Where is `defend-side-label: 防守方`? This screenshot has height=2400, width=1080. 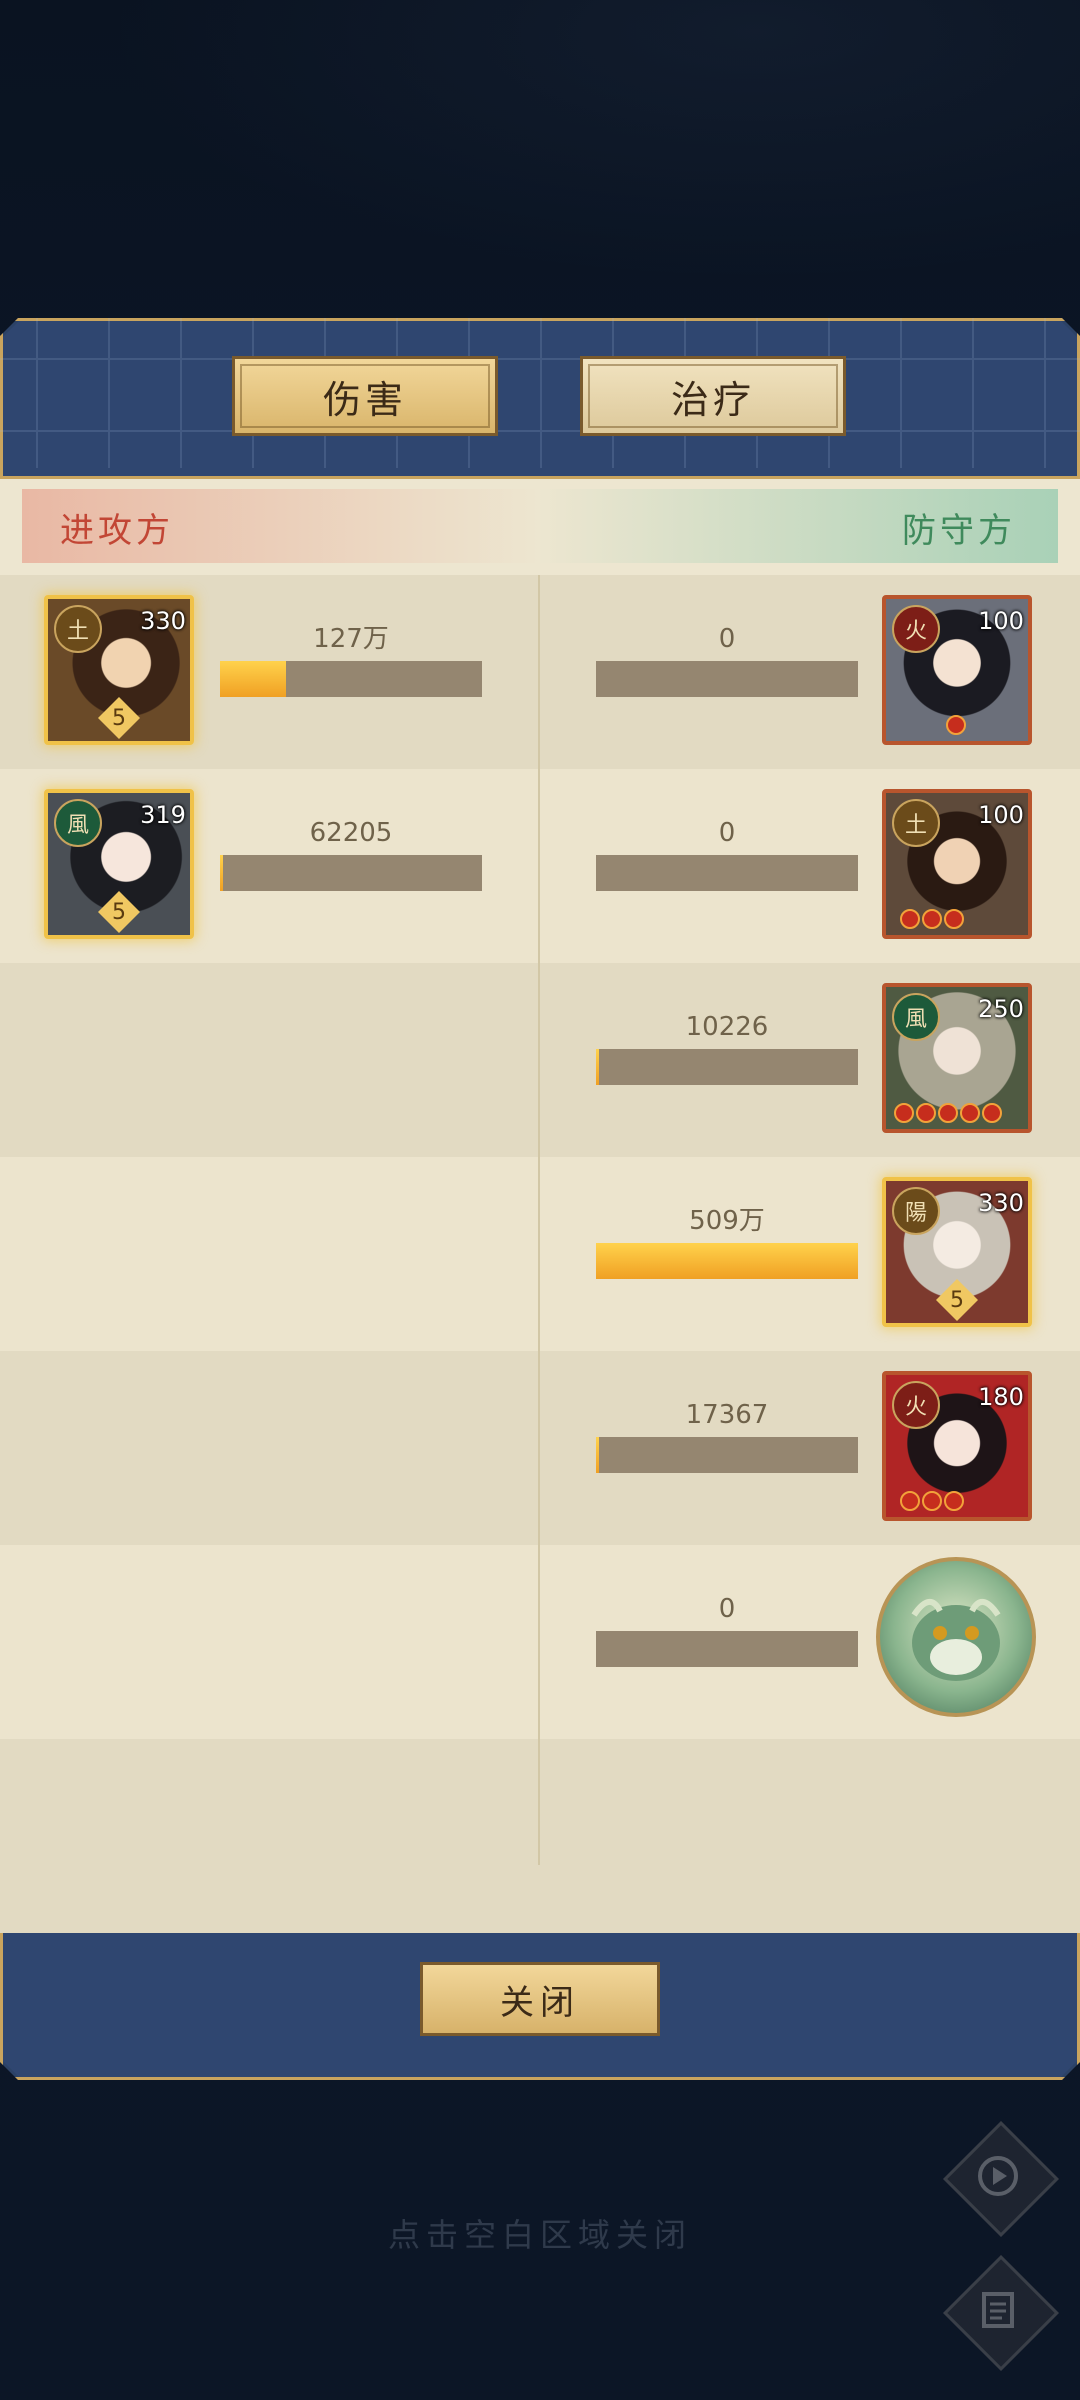 defend-side-label: 防守方 is located at coordinates (959, 531).